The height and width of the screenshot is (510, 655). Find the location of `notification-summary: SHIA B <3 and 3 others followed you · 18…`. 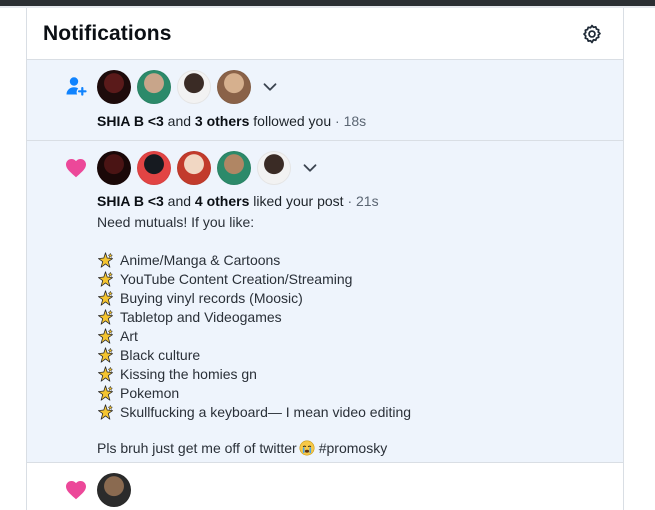

notification-summary: SHIA B <3 and 3 others followed you · 18… is located at coordinates (232, 121).